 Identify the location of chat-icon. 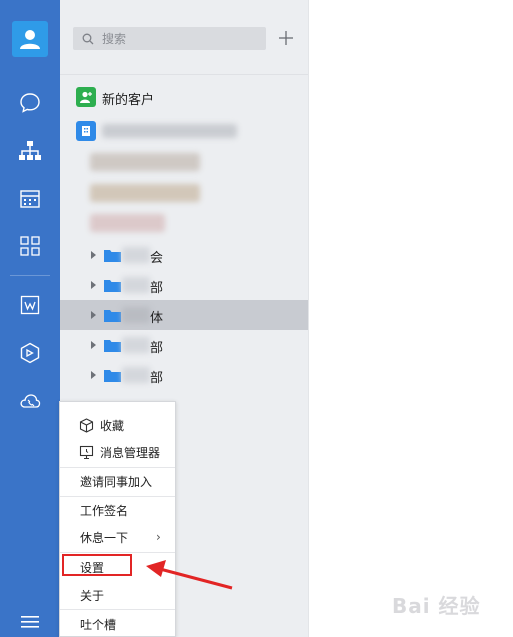
(30, 103).